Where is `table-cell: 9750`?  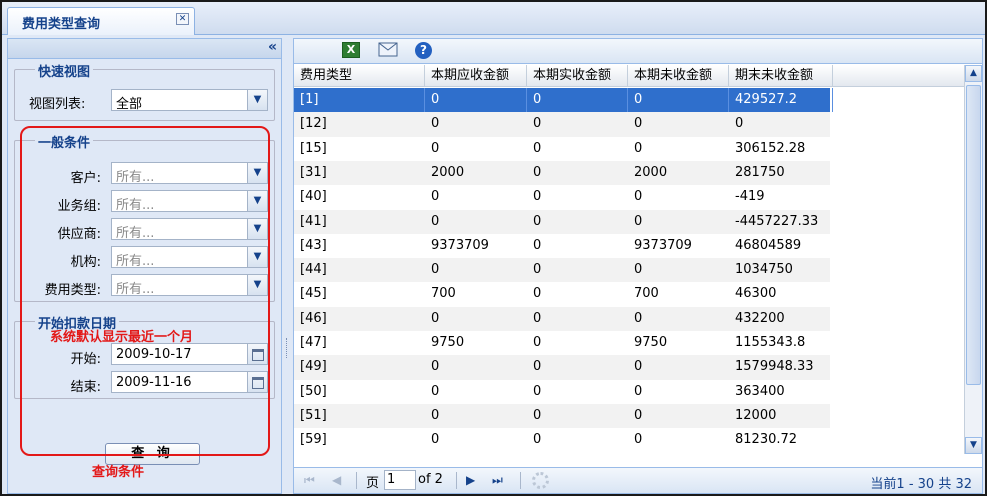 table-cell: 9750 is located at coordinates (448, 342).